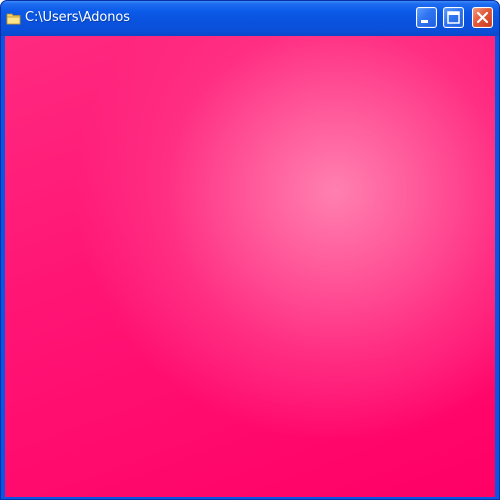  I want to click on window-title: C:\Users\Adonos, so click(77, 17).